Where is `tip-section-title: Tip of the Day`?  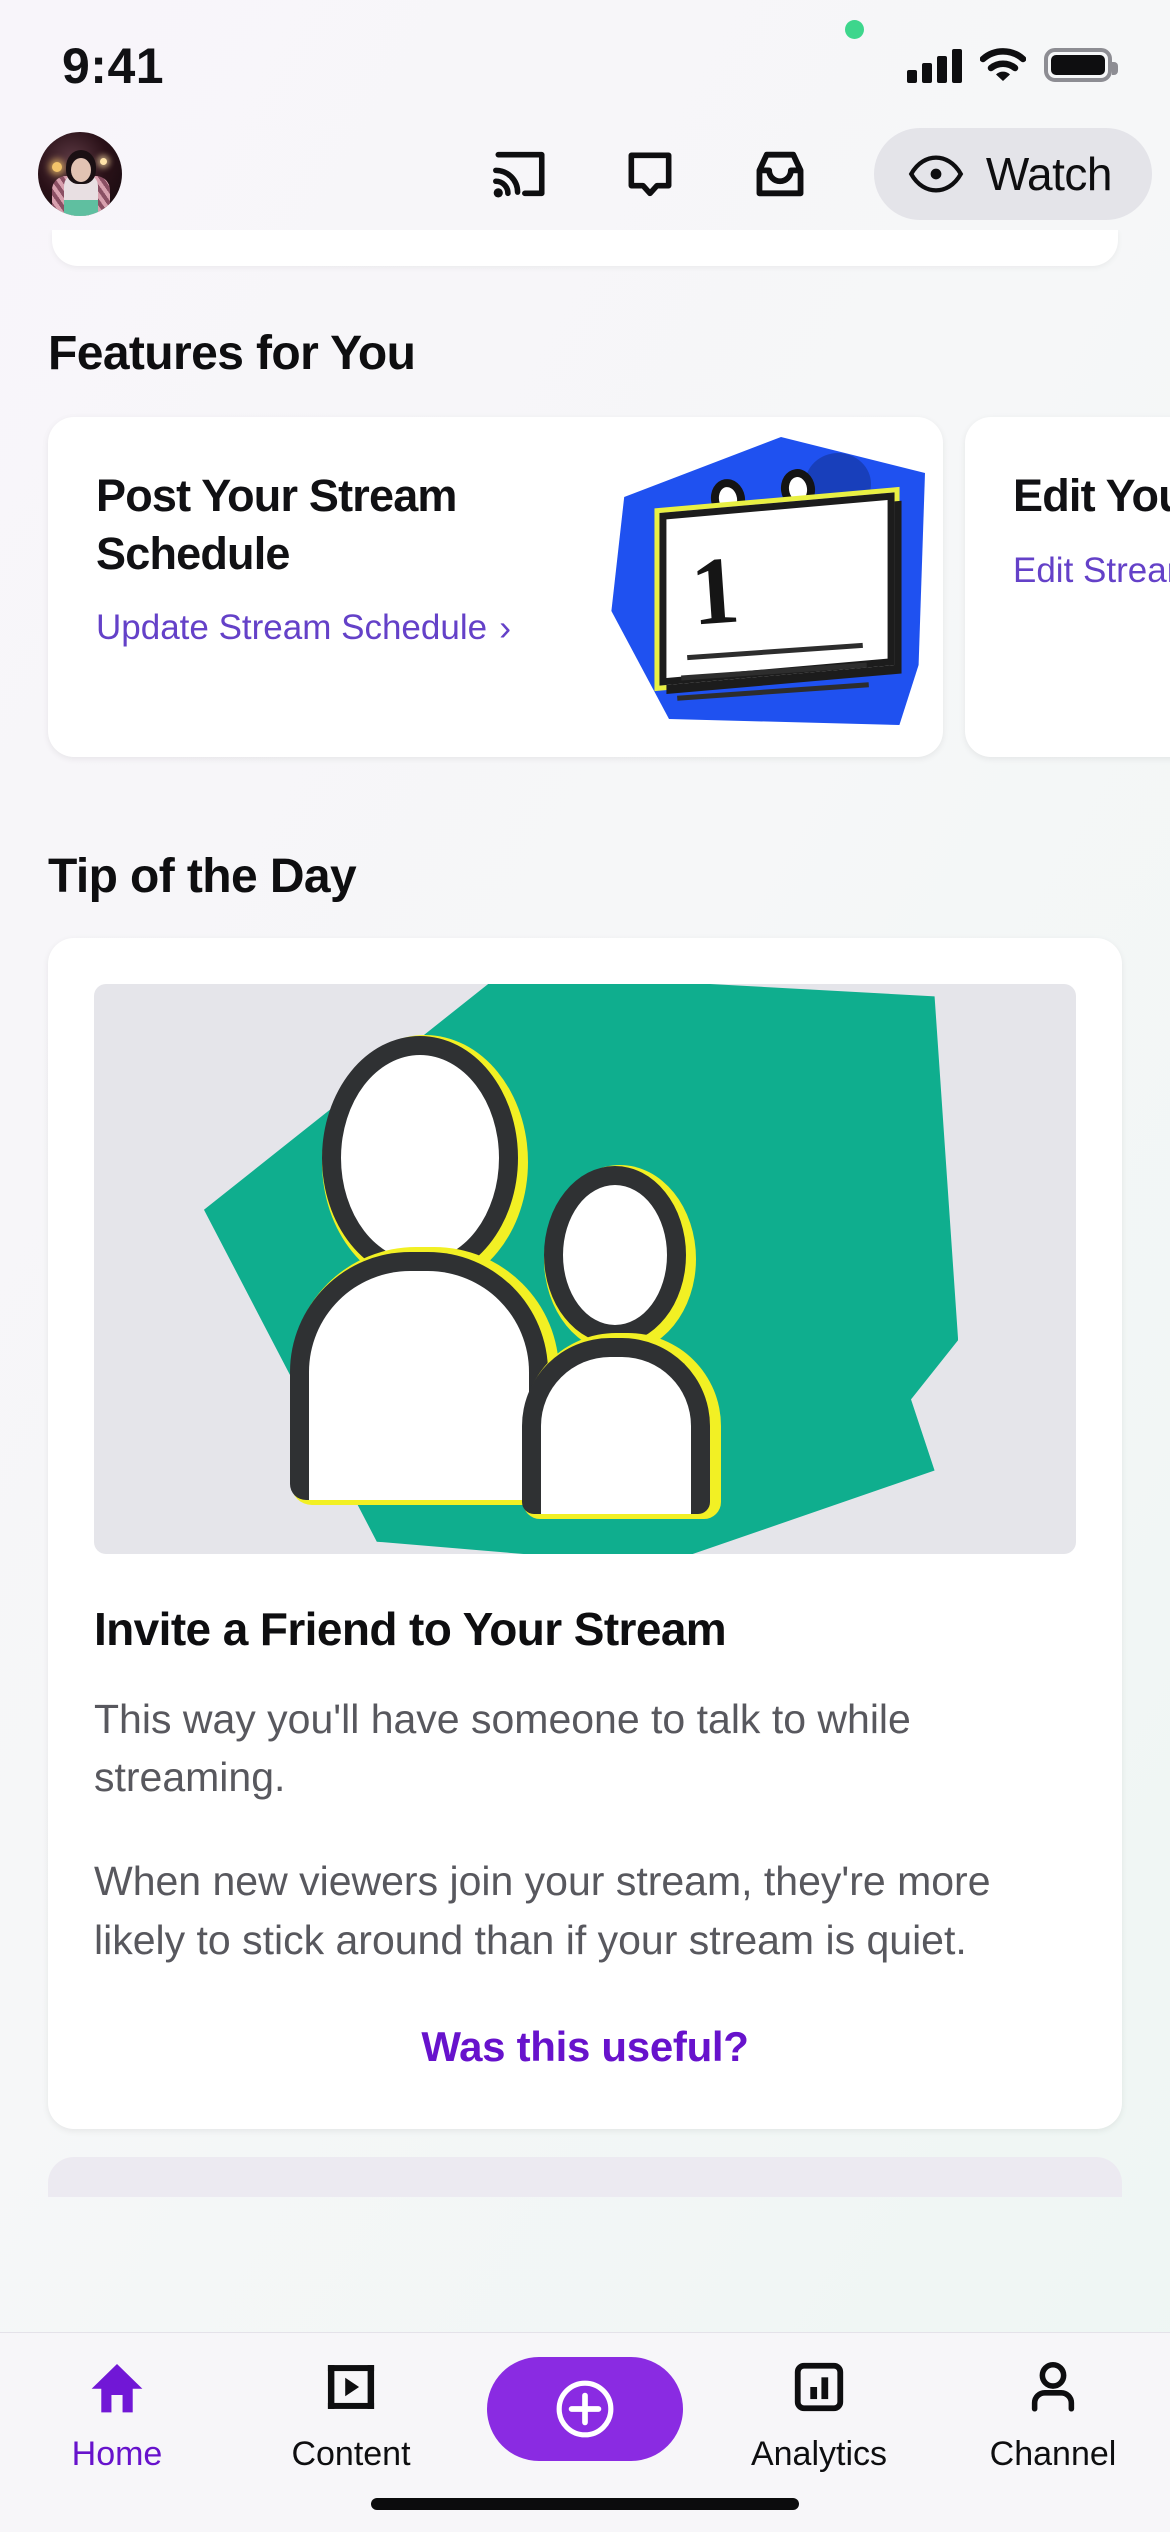
tip-section-title: Tip of the Day is located at coordinates (202, 876).